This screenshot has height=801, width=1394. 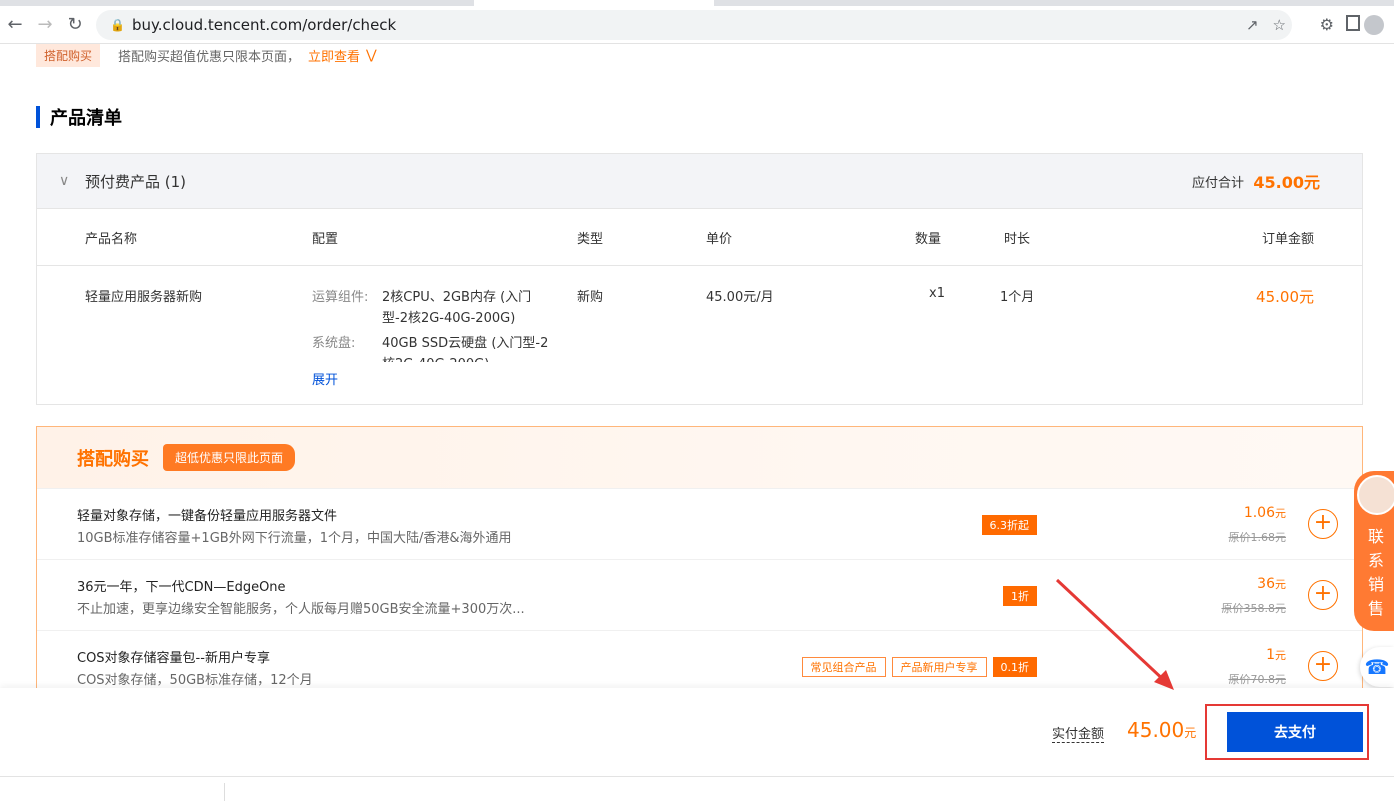 I want to click on original-price: 原价358.8元, so click(x=1254, y=608).